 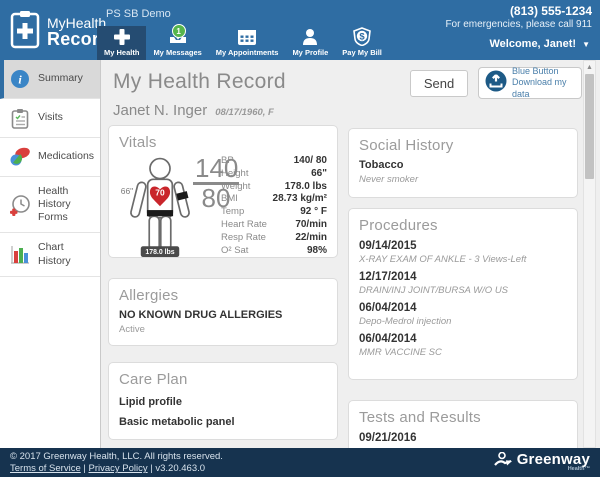 What do you see at coordinates (50, 79) in the screenshot?
I see `sidebar-item-summary: i Summary` at bounding box center [50, 79].